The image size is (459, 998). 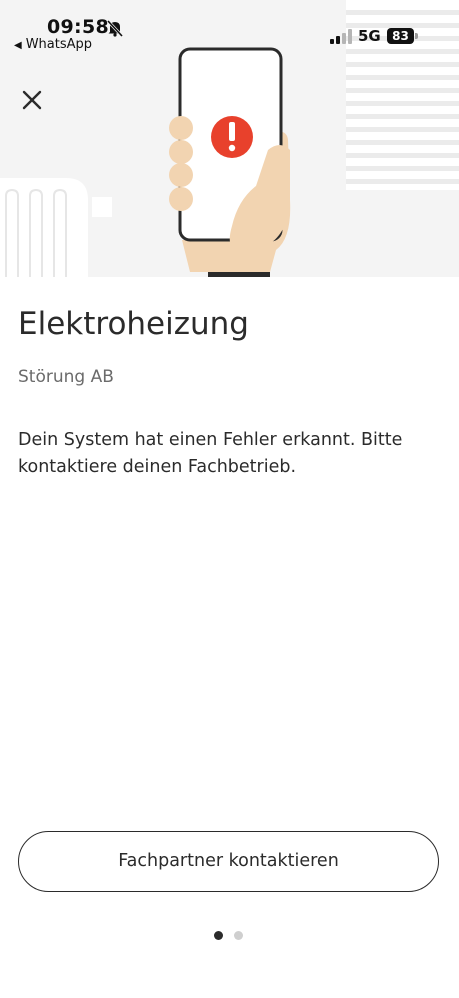 I want to click on wrist-line, so click(x=239, y=274).